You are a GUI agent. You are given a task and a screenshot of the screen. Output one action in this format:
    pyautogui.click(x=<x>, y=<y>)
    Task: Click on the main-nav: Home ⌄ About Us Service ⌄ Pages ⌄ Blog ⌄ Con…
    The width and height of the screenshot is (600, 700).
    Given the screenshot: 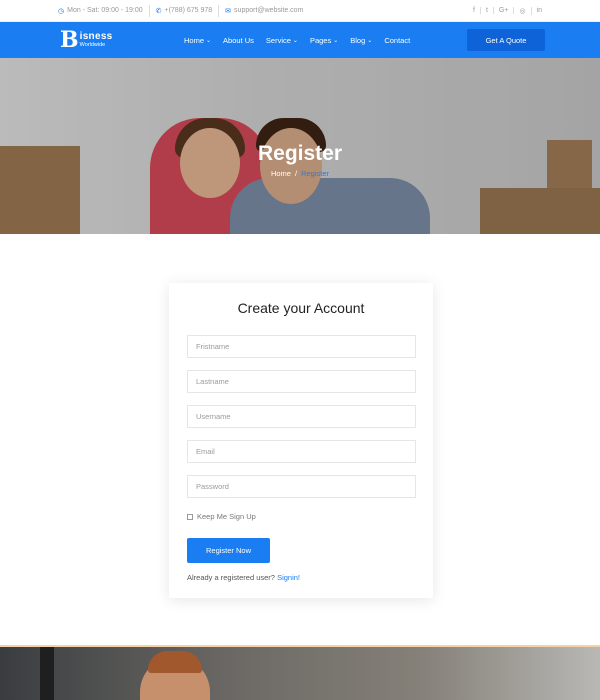 What is the action you would take?
    pyautogui.click(x=297, y=40)
    